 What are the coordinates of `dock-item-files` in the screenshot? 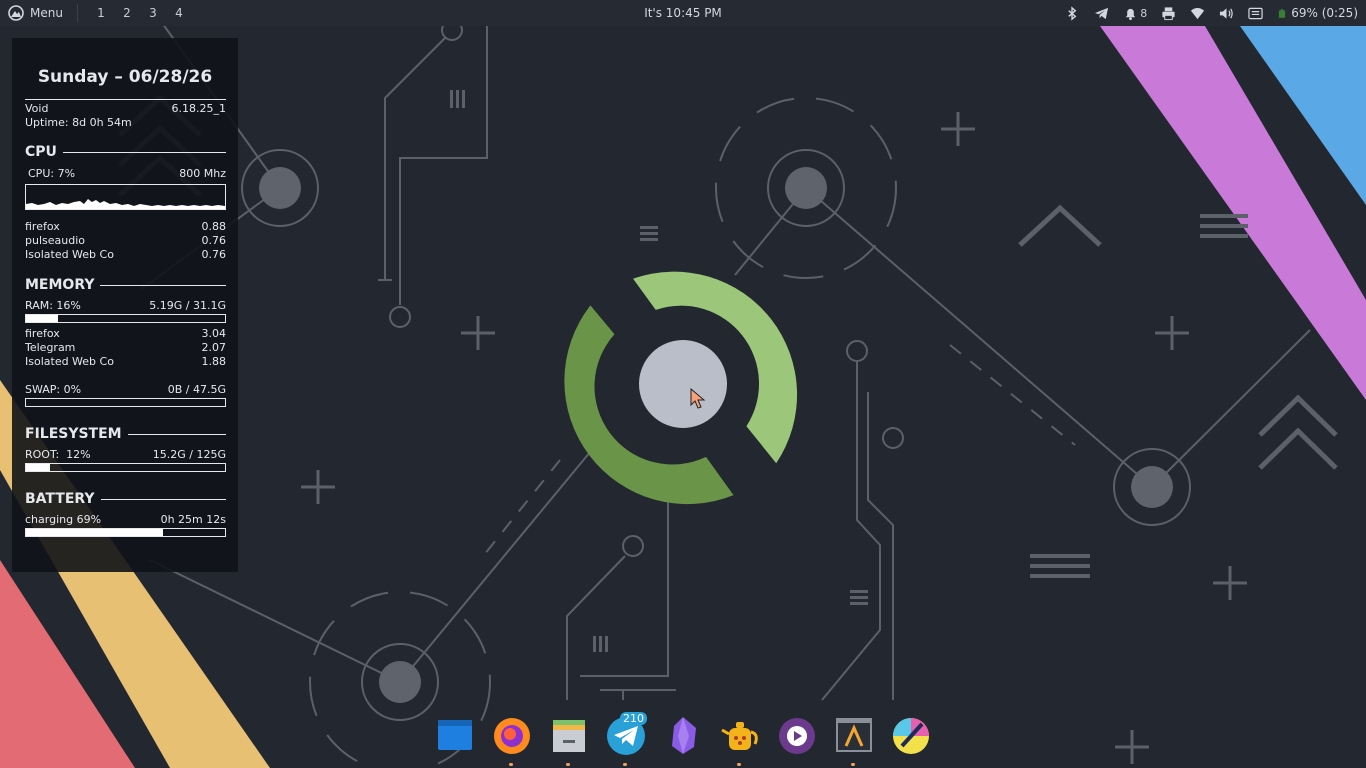 It's located at (454, 735).